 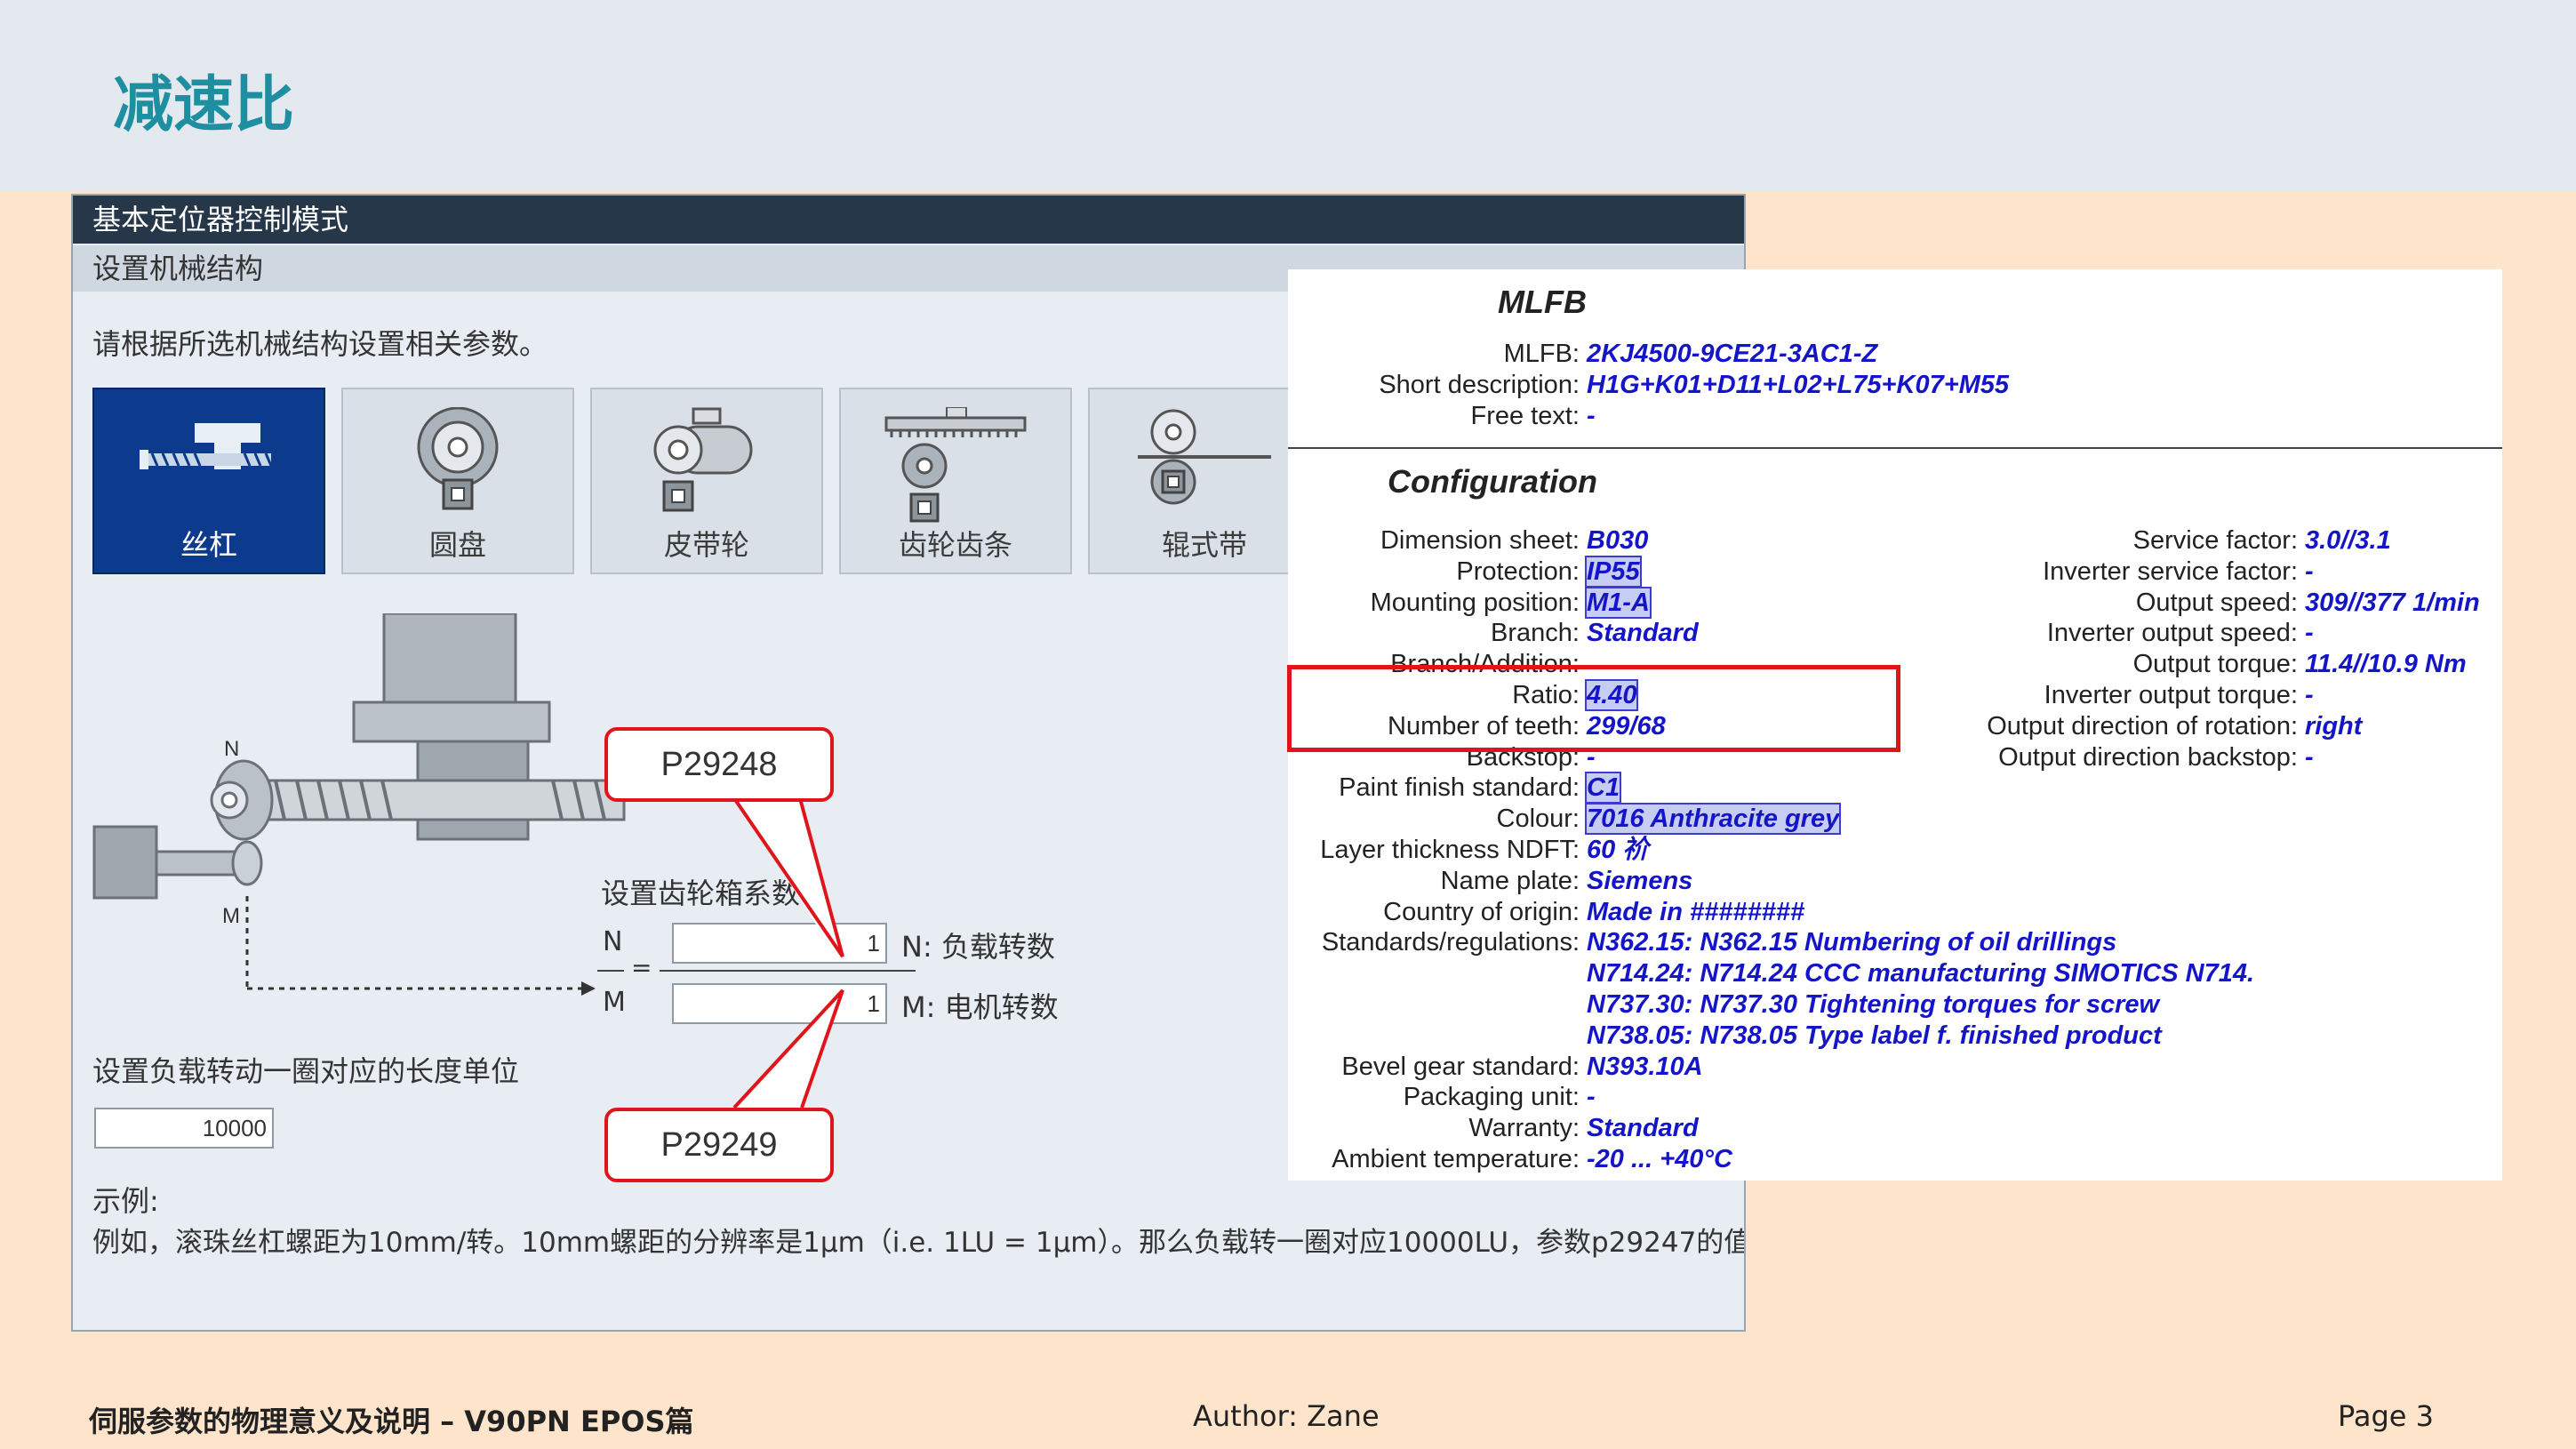 I want to click on mechanism-button-leadscrew: 丝杠, so click(x=208, y=481).